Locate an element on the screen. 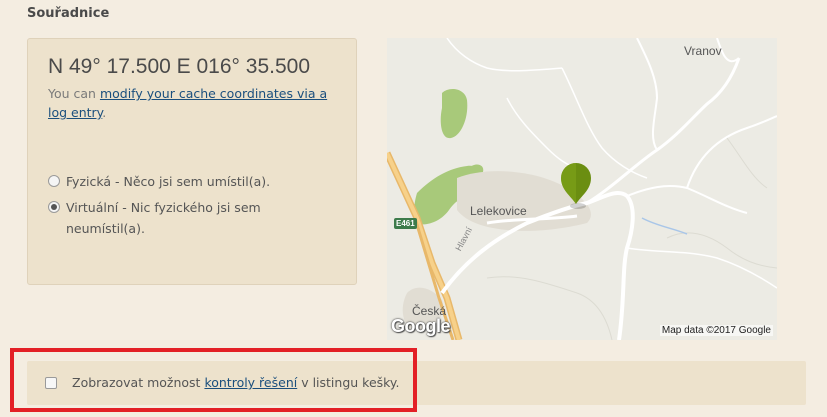 The width and height of the screenshot is (827, 417). highlight-box is located at coordinates (213, 380).